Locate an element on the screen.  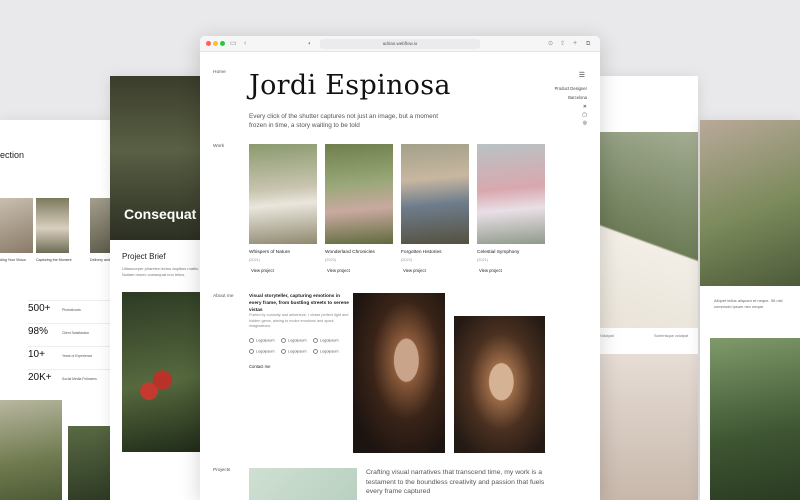
stat-value: 10+ is located at coordinates (36, 354).